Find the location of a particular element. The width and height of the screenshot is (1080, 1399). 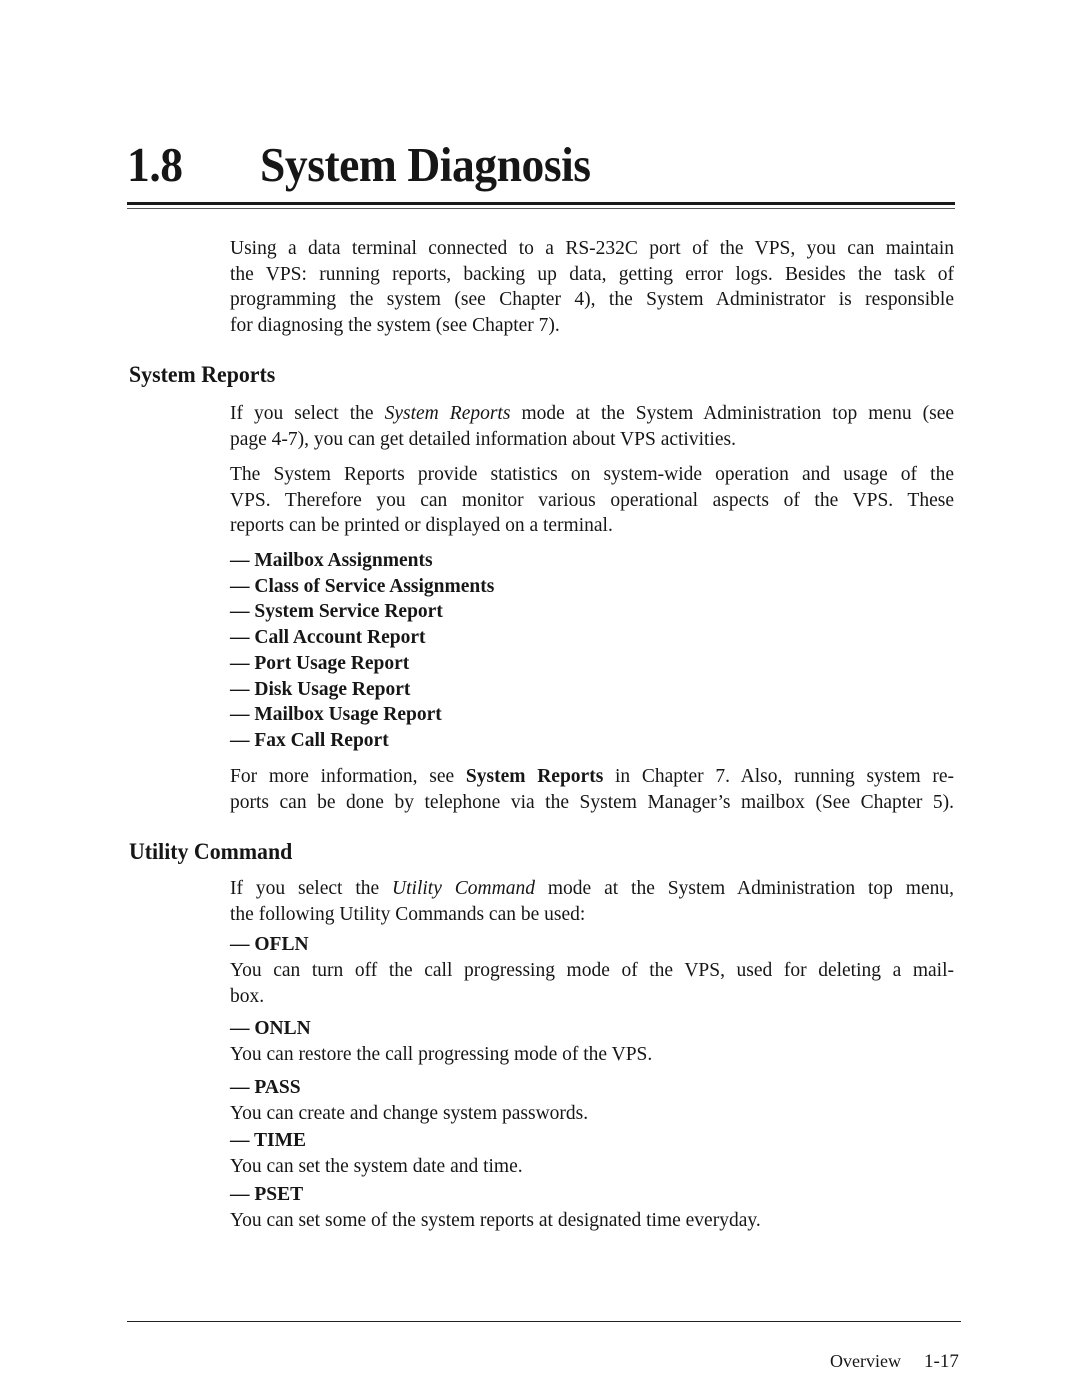

footer-rule is located at coordinates (544, 1321).